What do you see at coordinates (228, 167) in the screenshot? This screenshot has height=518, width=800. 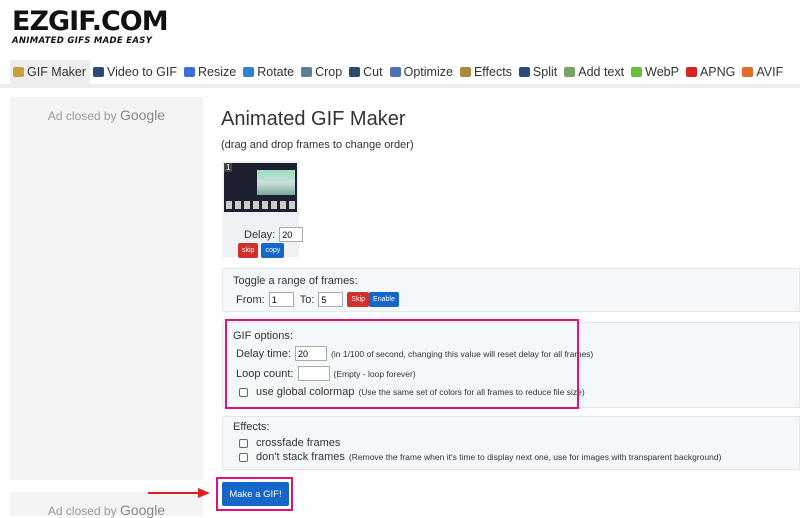 I see `frame-number: 1` at bounding box center [228, 167].